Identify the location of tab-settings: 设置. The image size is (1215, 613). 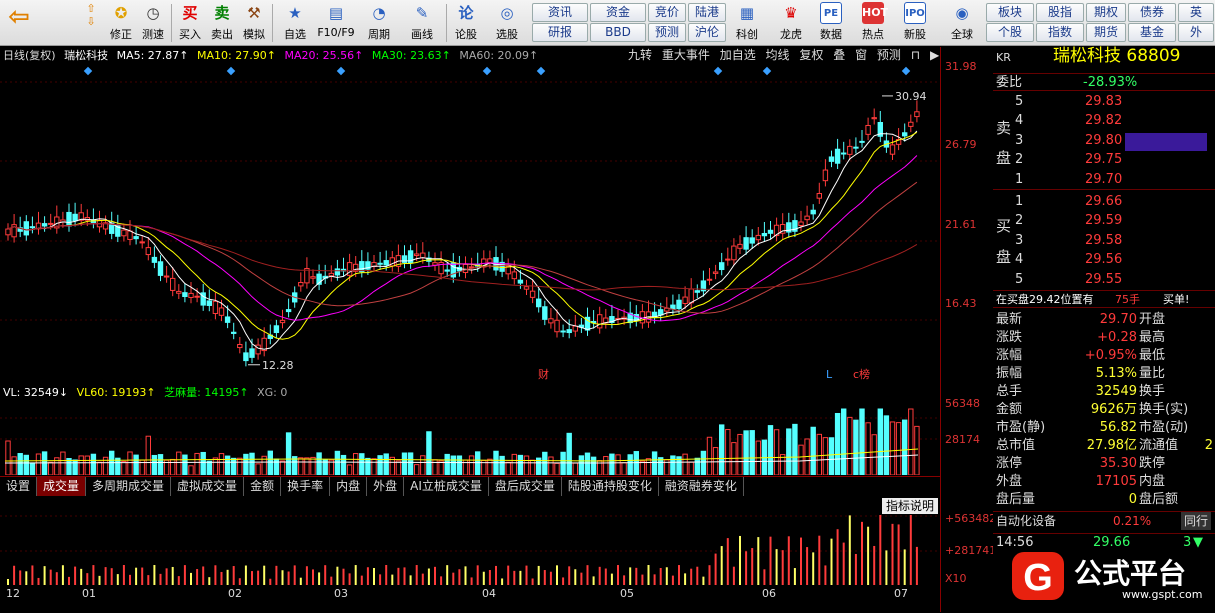
(19, 486).